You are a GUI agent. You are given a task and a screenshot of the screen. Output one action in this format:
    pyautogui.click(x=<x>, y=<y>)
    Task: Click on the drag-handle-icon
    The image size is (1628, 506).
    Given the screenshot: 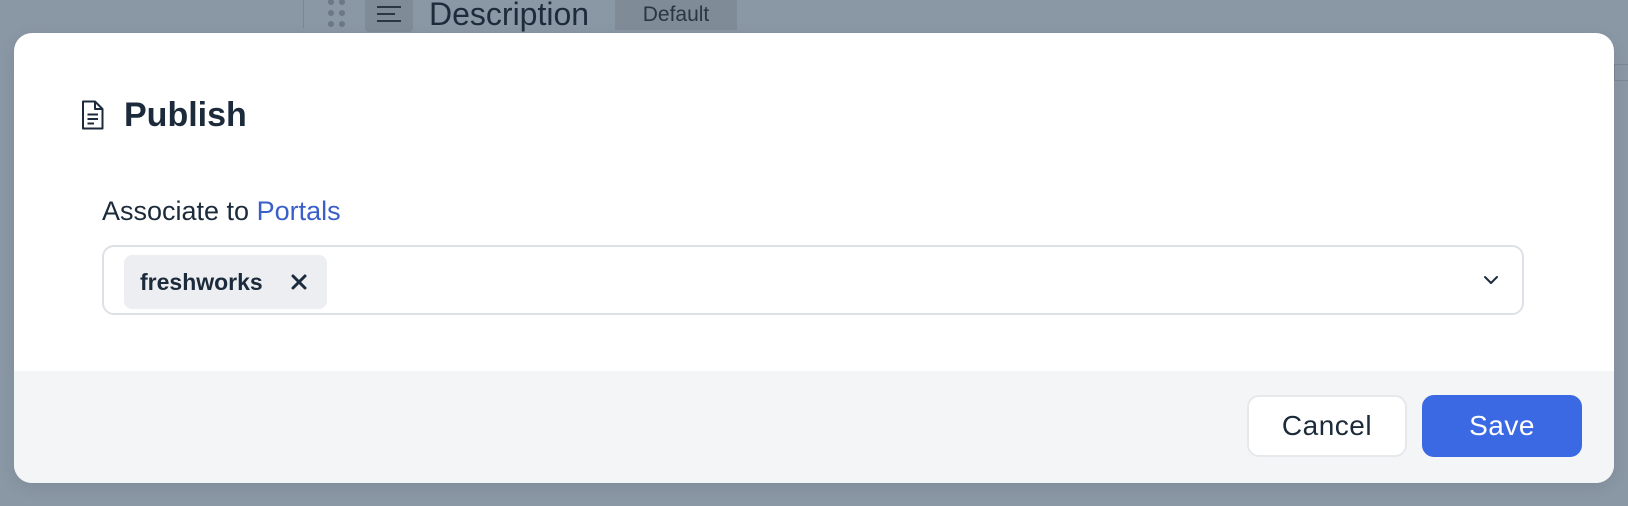 What is the action you would take?
    pyautogui.click(x=338, y=15)
    